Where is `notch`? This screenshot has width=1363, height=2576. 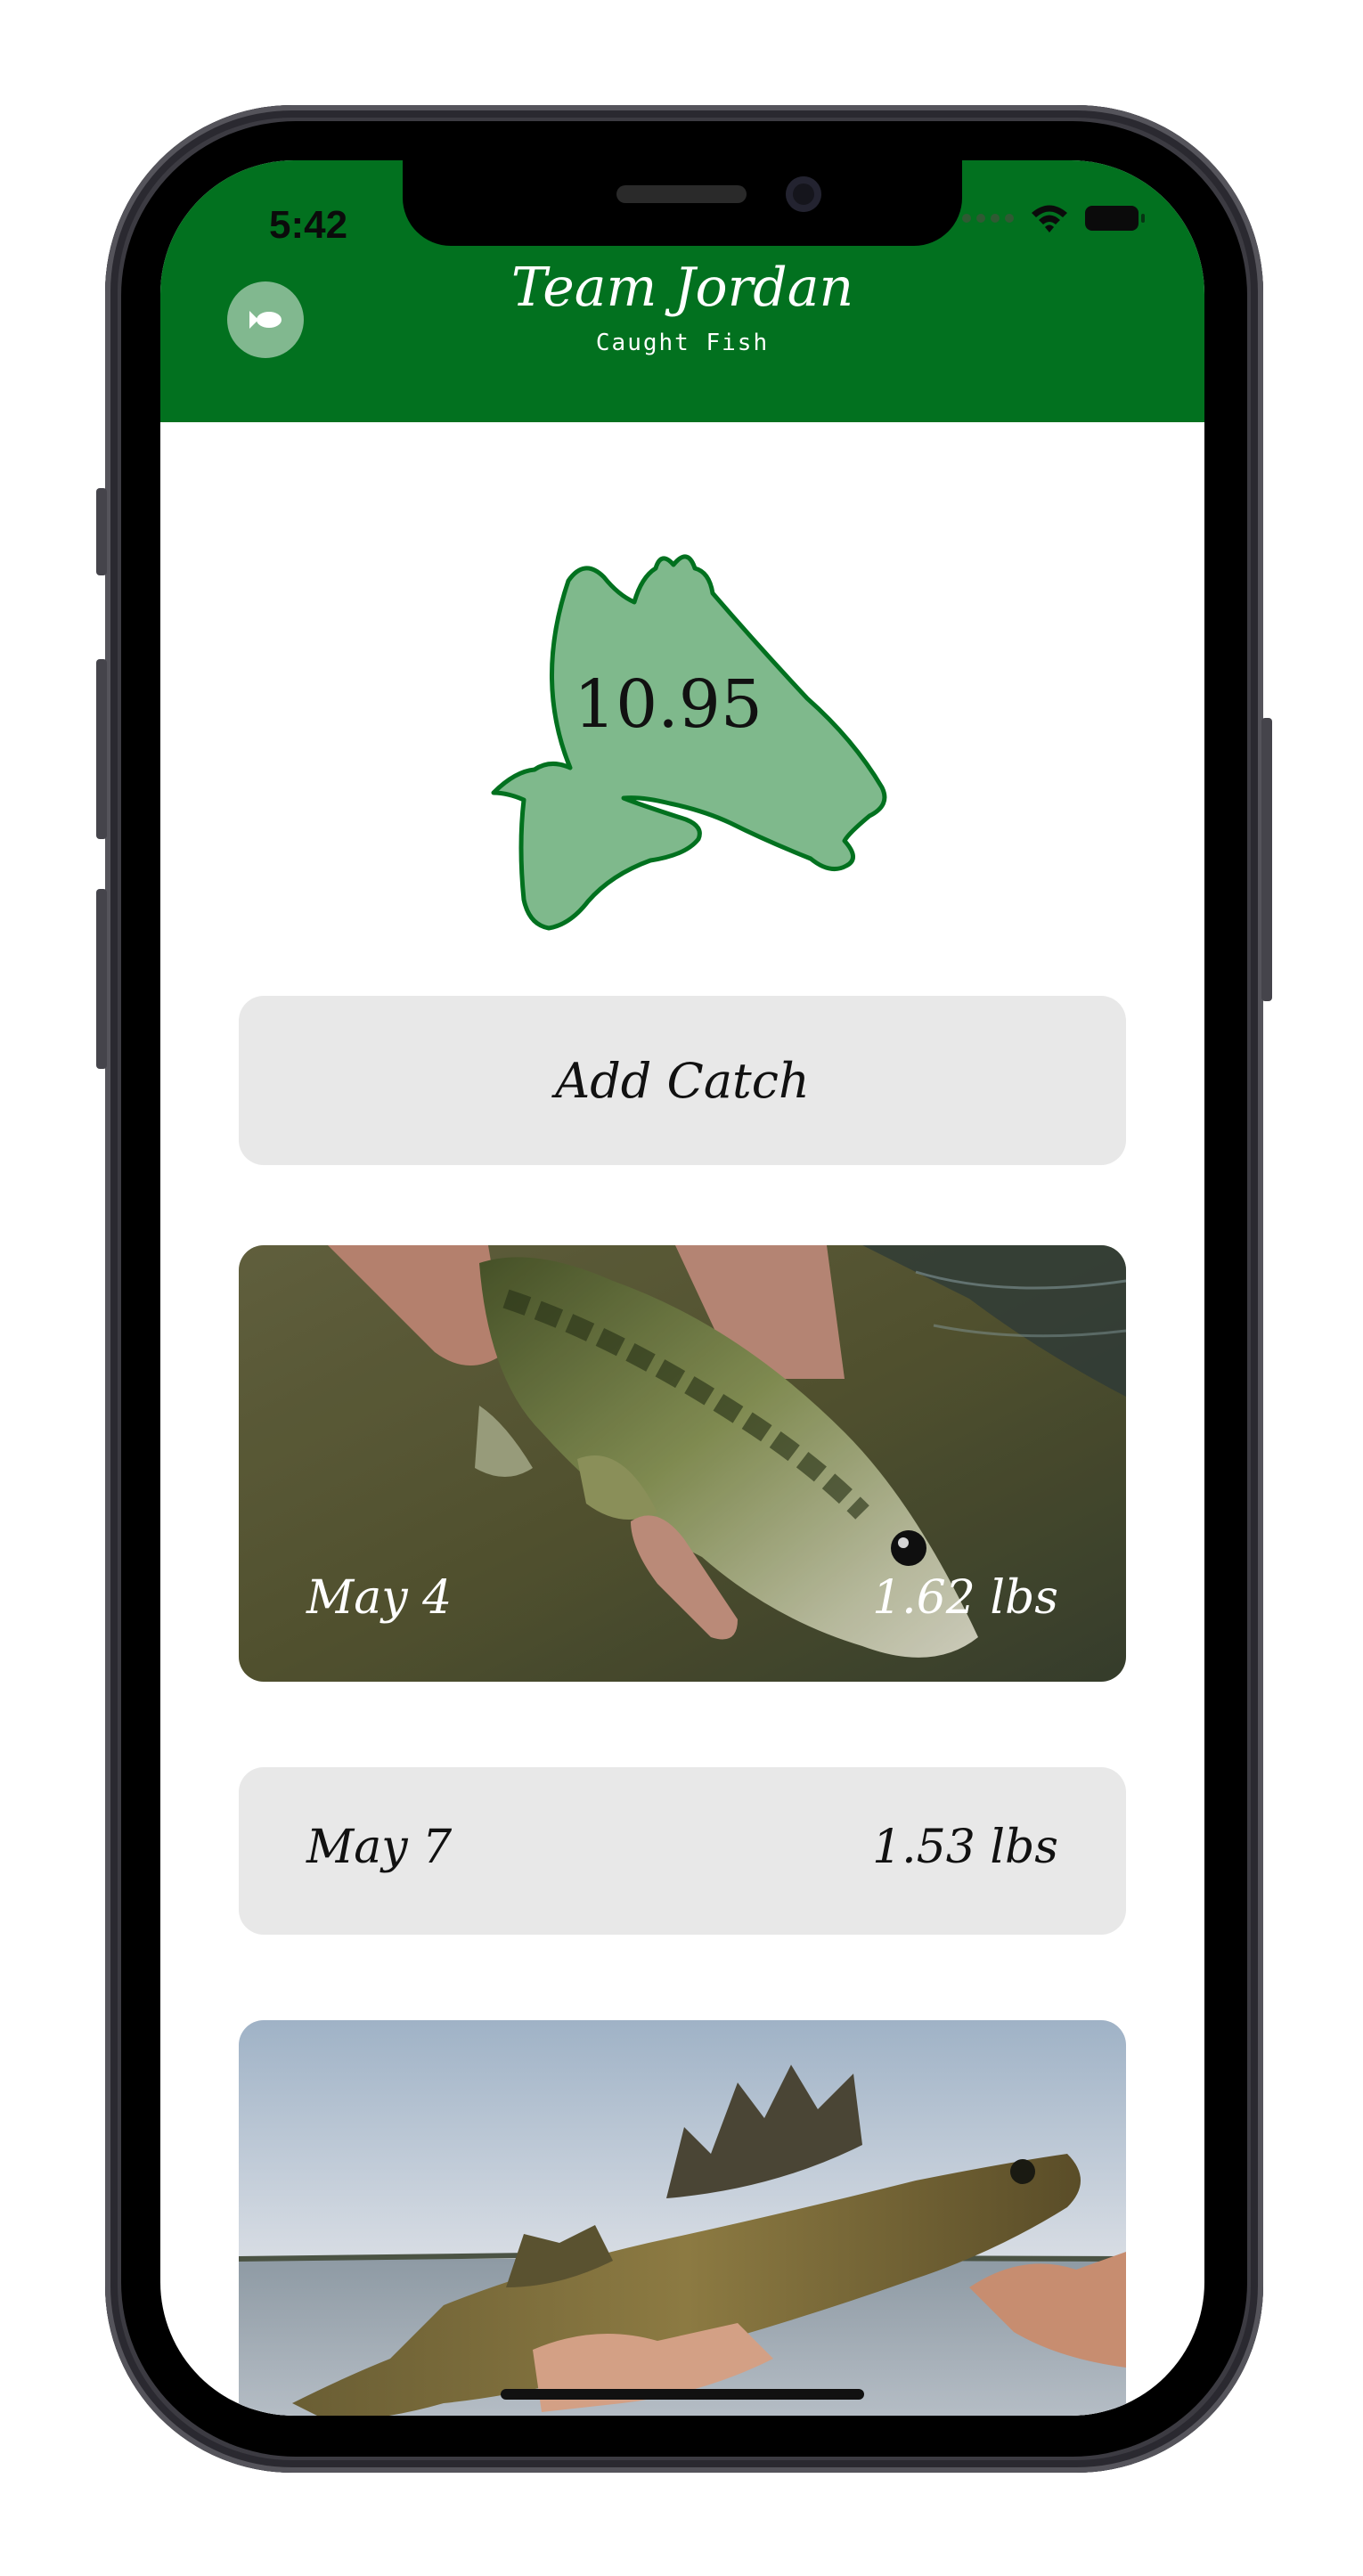 notch is located at coordinates (682, 203).